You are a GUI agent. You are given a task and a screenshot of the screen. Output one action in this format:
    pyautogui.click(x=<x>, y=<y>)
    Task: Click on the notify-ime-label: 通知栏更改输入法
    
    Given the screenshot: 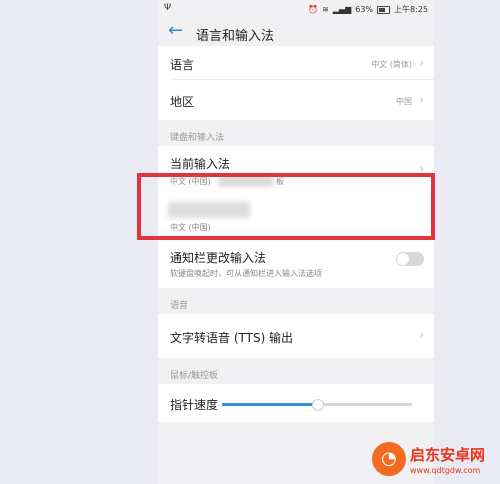 What is the action you would take?
    pyautogui.click(x=218, y=258)
    